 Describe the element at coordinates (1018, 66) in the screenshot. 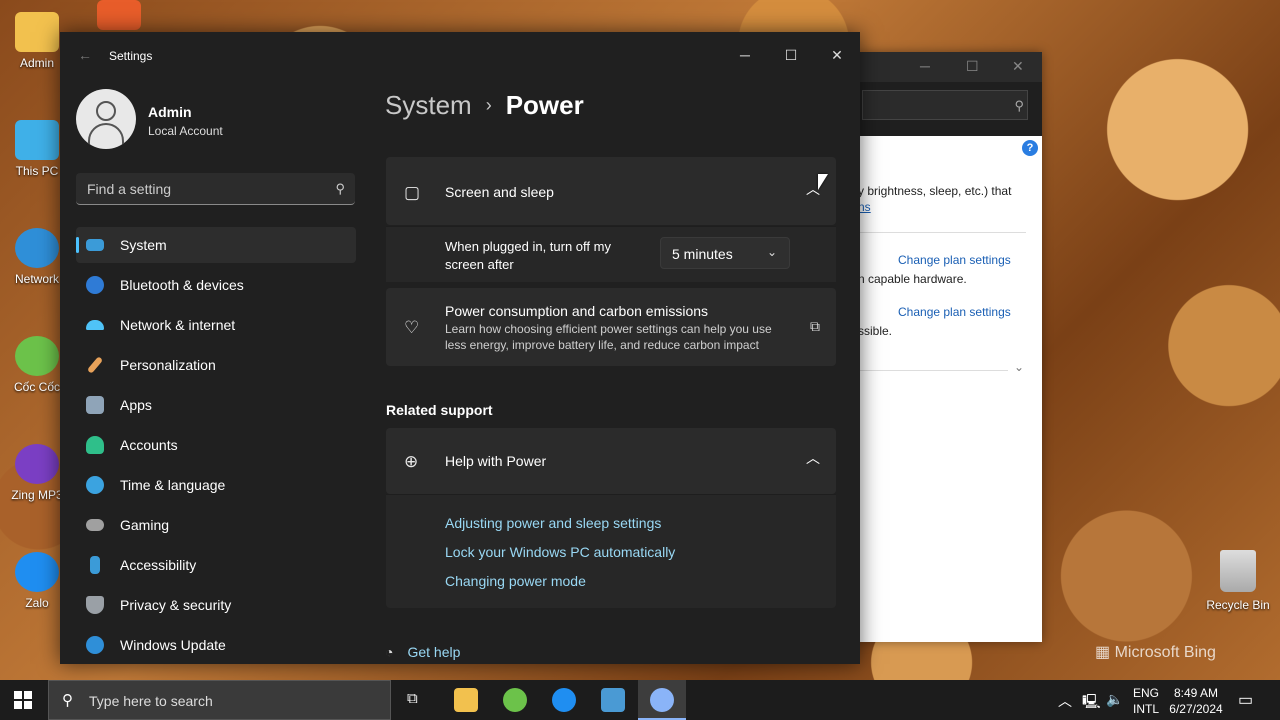

I see `close-icon: ✕` at that location.